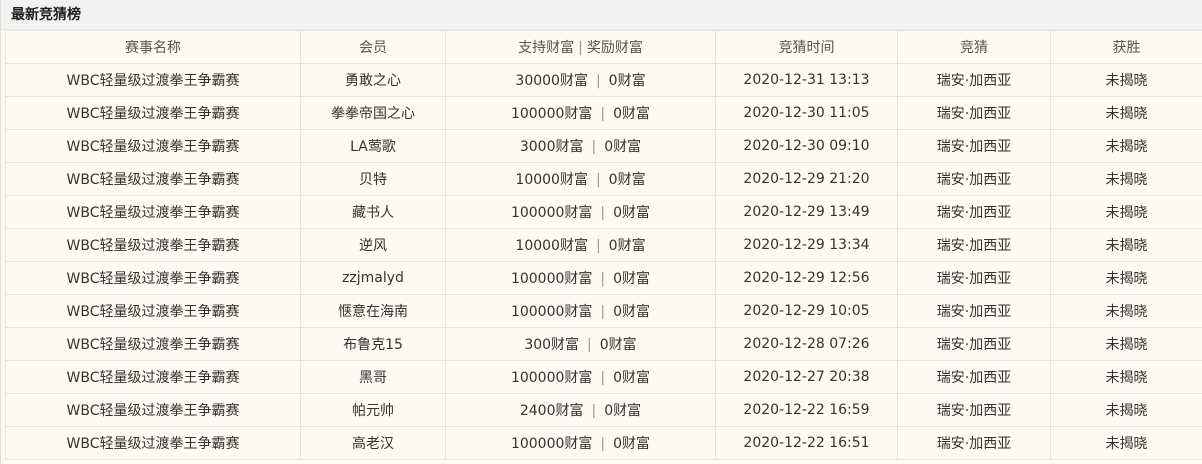 The image size is (1202, 464). What do you see at coordinates (373, 443) in the screenshot?
I see `cell-member: 高老汉` at bounding box center [373, 443].